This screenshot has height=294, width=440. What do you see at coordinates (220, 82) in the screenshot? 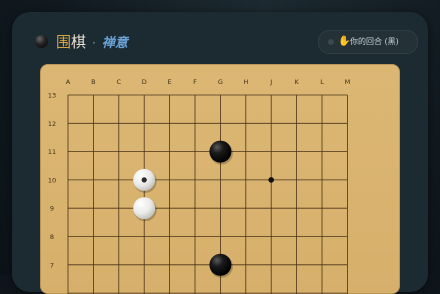
I see `column-label: G` at bounding box center [220, 82].